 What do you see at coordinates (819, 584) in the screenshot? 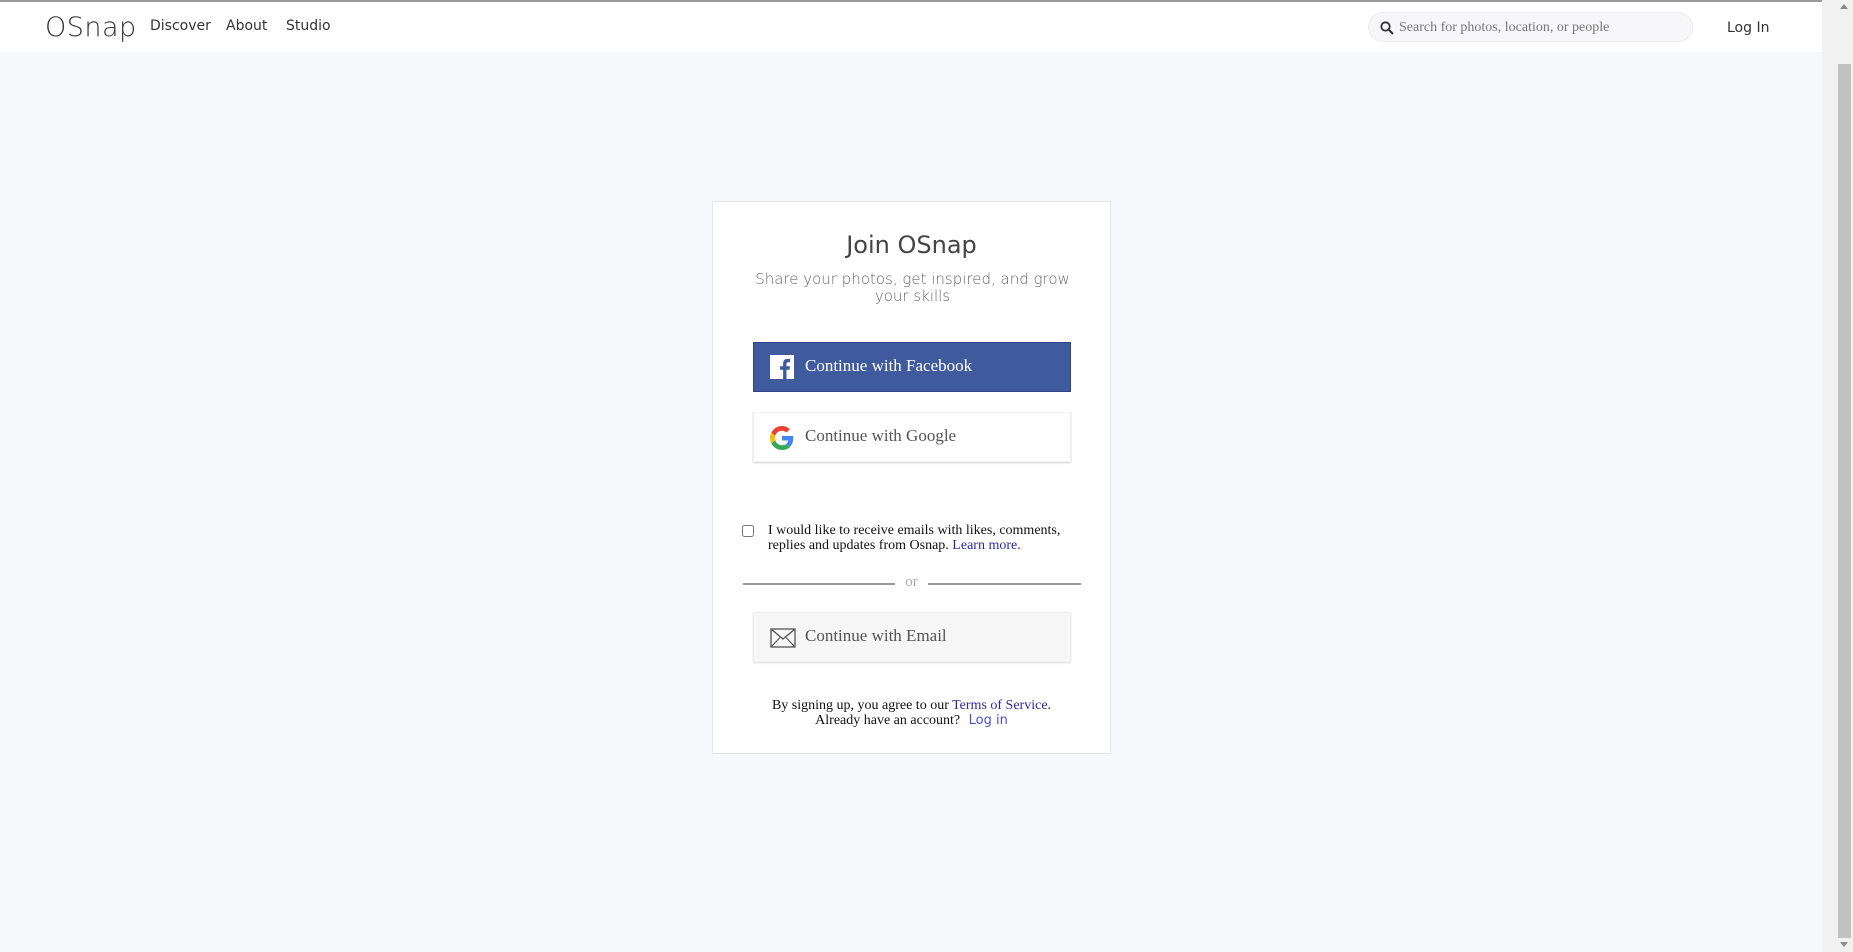
I see `divider-line-left` at bounding box center [819, 584].